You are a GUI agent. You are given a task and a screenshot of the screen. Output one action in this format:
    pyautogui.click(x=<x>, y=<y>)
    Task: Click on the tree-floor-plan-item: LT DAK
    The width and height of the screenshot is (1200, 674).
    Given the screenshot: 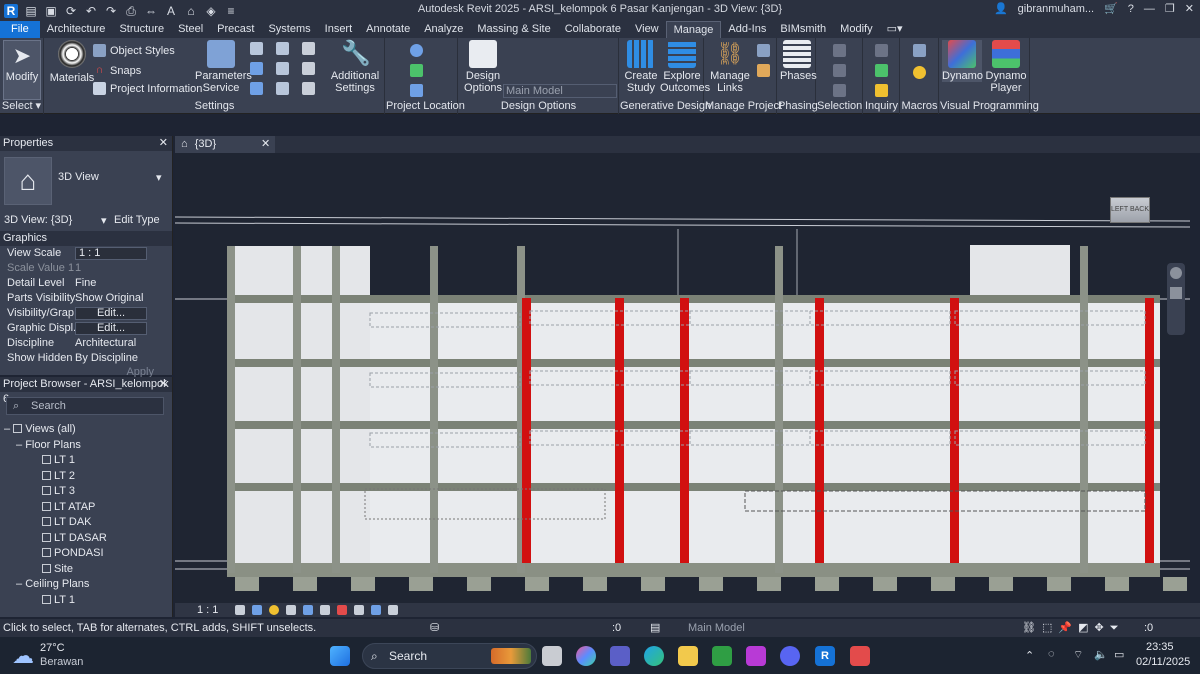 What is the action you would take?
    pyautogui.click(x=82, y=523)
    